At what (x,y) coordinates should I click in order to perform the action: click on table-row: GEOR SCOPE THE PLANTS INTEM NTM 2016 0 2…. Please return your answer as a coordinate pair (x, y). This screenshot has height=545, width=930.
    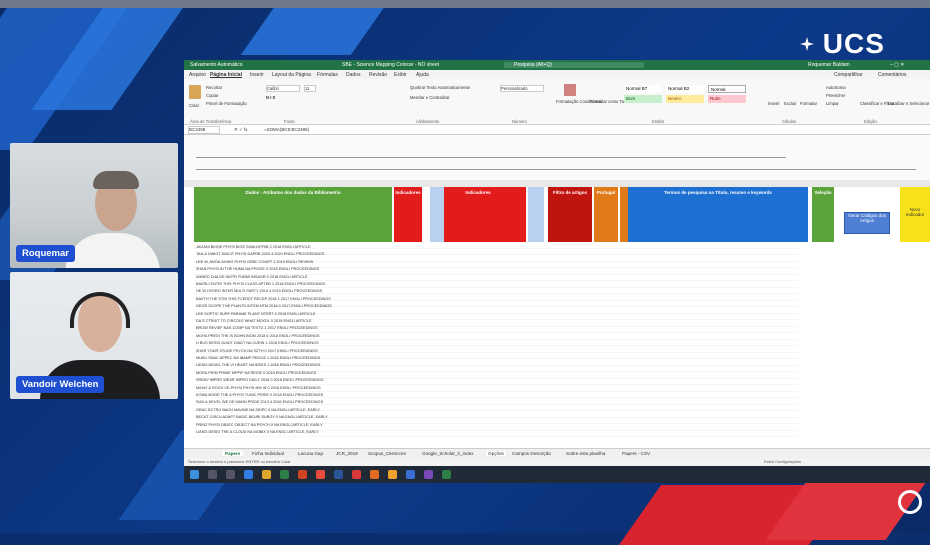
    Looking at the image, I should click on (264, 306).